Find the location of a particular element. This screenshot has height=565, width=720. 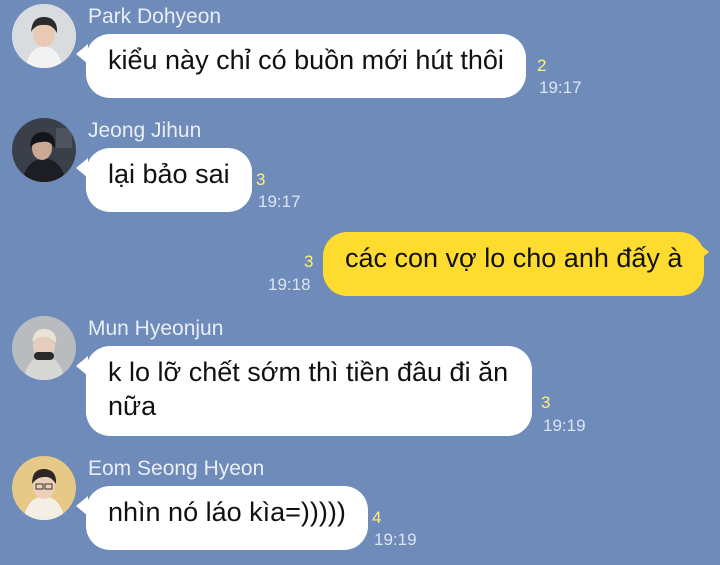

sender-name: Mun Hyeonjun is located at coordinates (156, 328).